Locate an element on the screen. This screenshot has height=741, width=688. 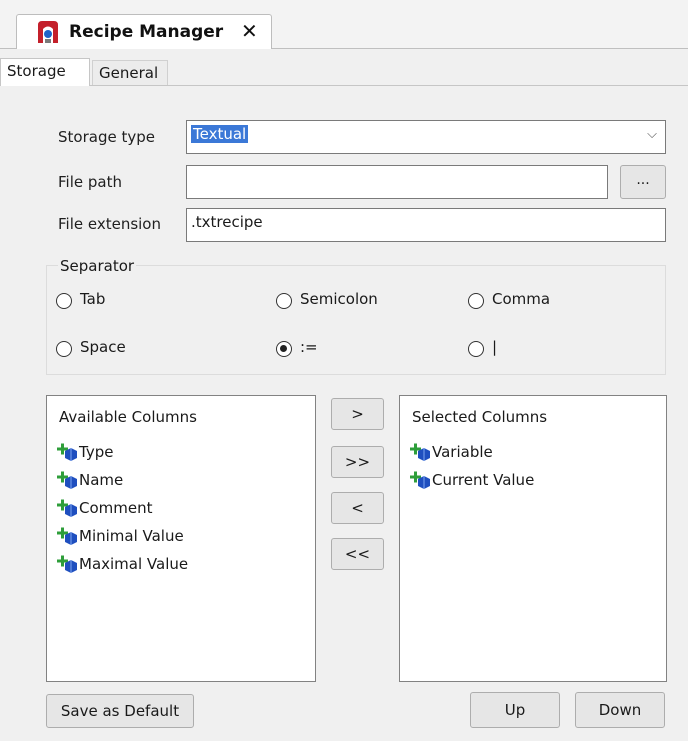
radio-tab is located at coordinates (64, 301).